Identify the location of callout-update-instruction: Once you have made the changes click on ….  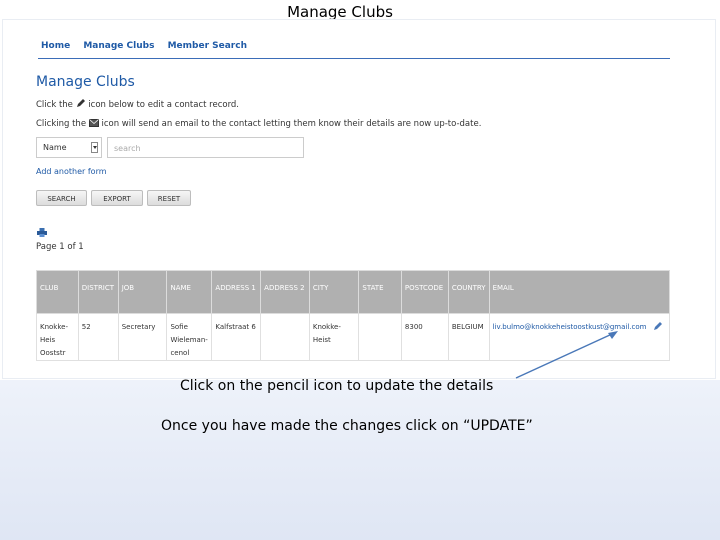
(347, 426).